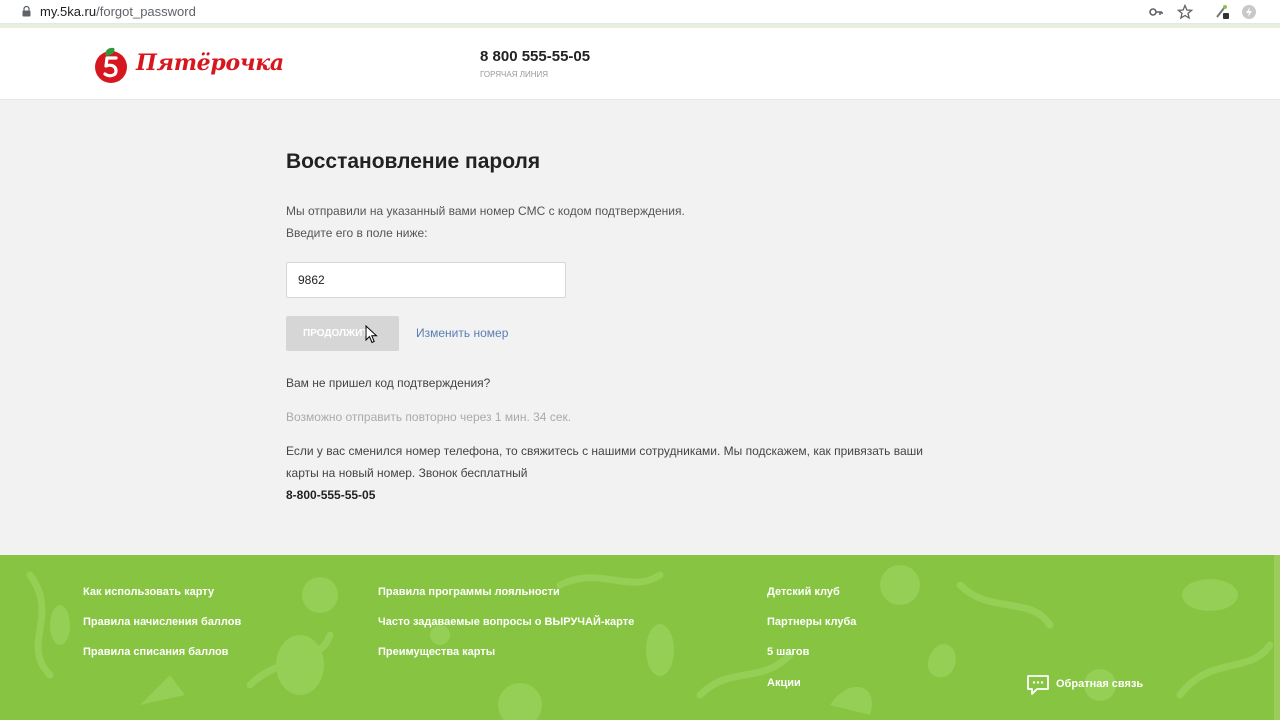 The height and width of the screenshot is (720, 1280). Describe the element at coordinates (162, 622) in the screenshot. I see `footer-link-earning-rules: Правила начисления баллов` at that location.